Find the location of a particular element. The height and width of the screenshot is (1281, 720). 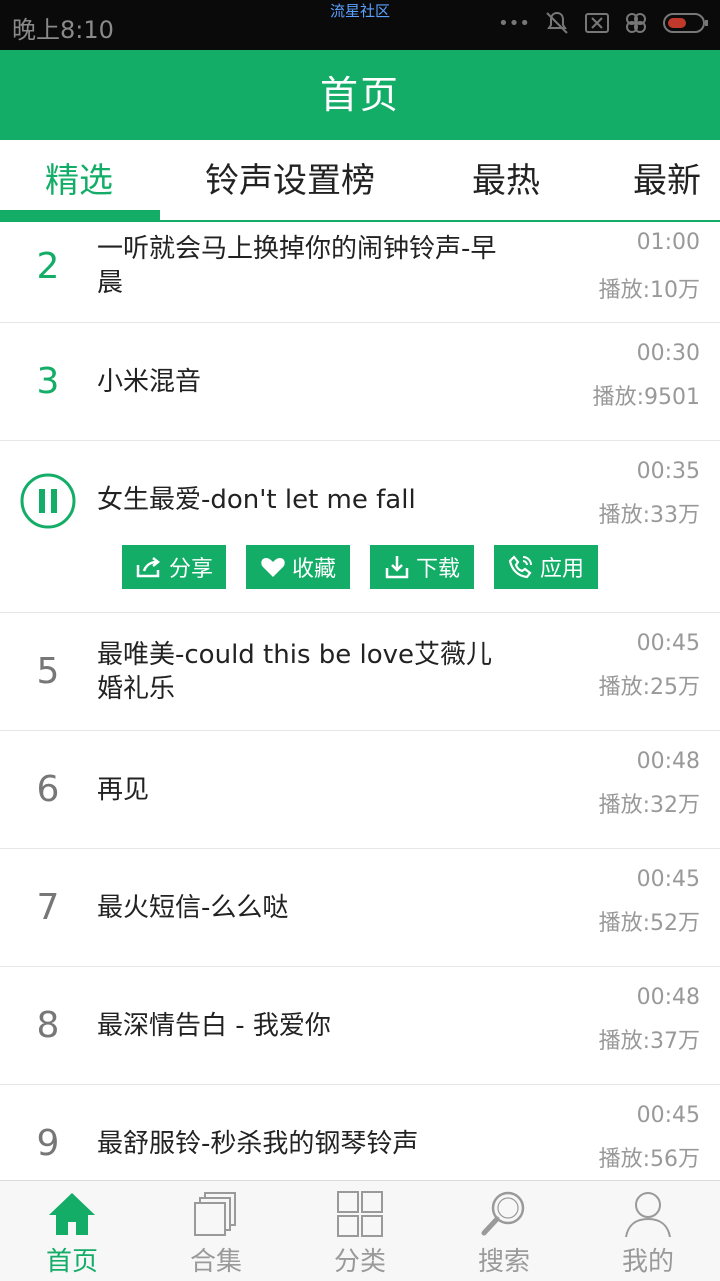

song-plays: 播放:9501 is located at coordinates (646, 397).